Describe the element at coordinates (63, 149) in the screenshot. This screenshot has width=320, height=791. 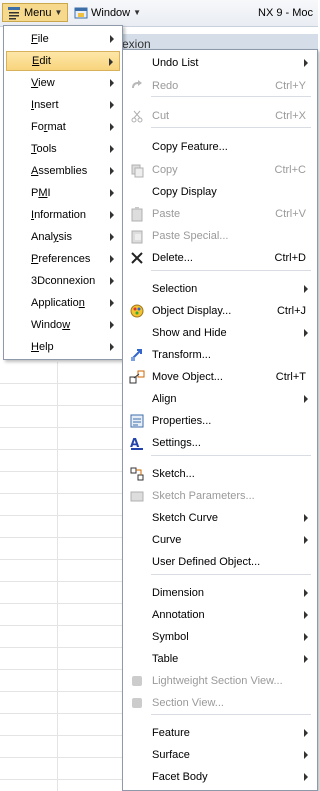
I see `menu-item-tools: Tools` at that location.